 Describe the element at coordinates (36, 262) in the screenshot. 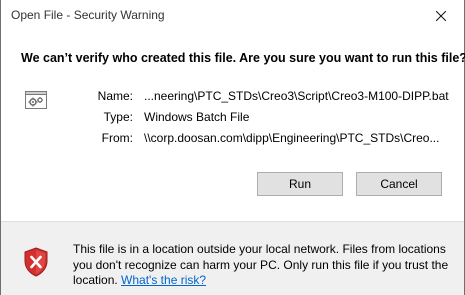

I see `shield-error-icon` at that location.